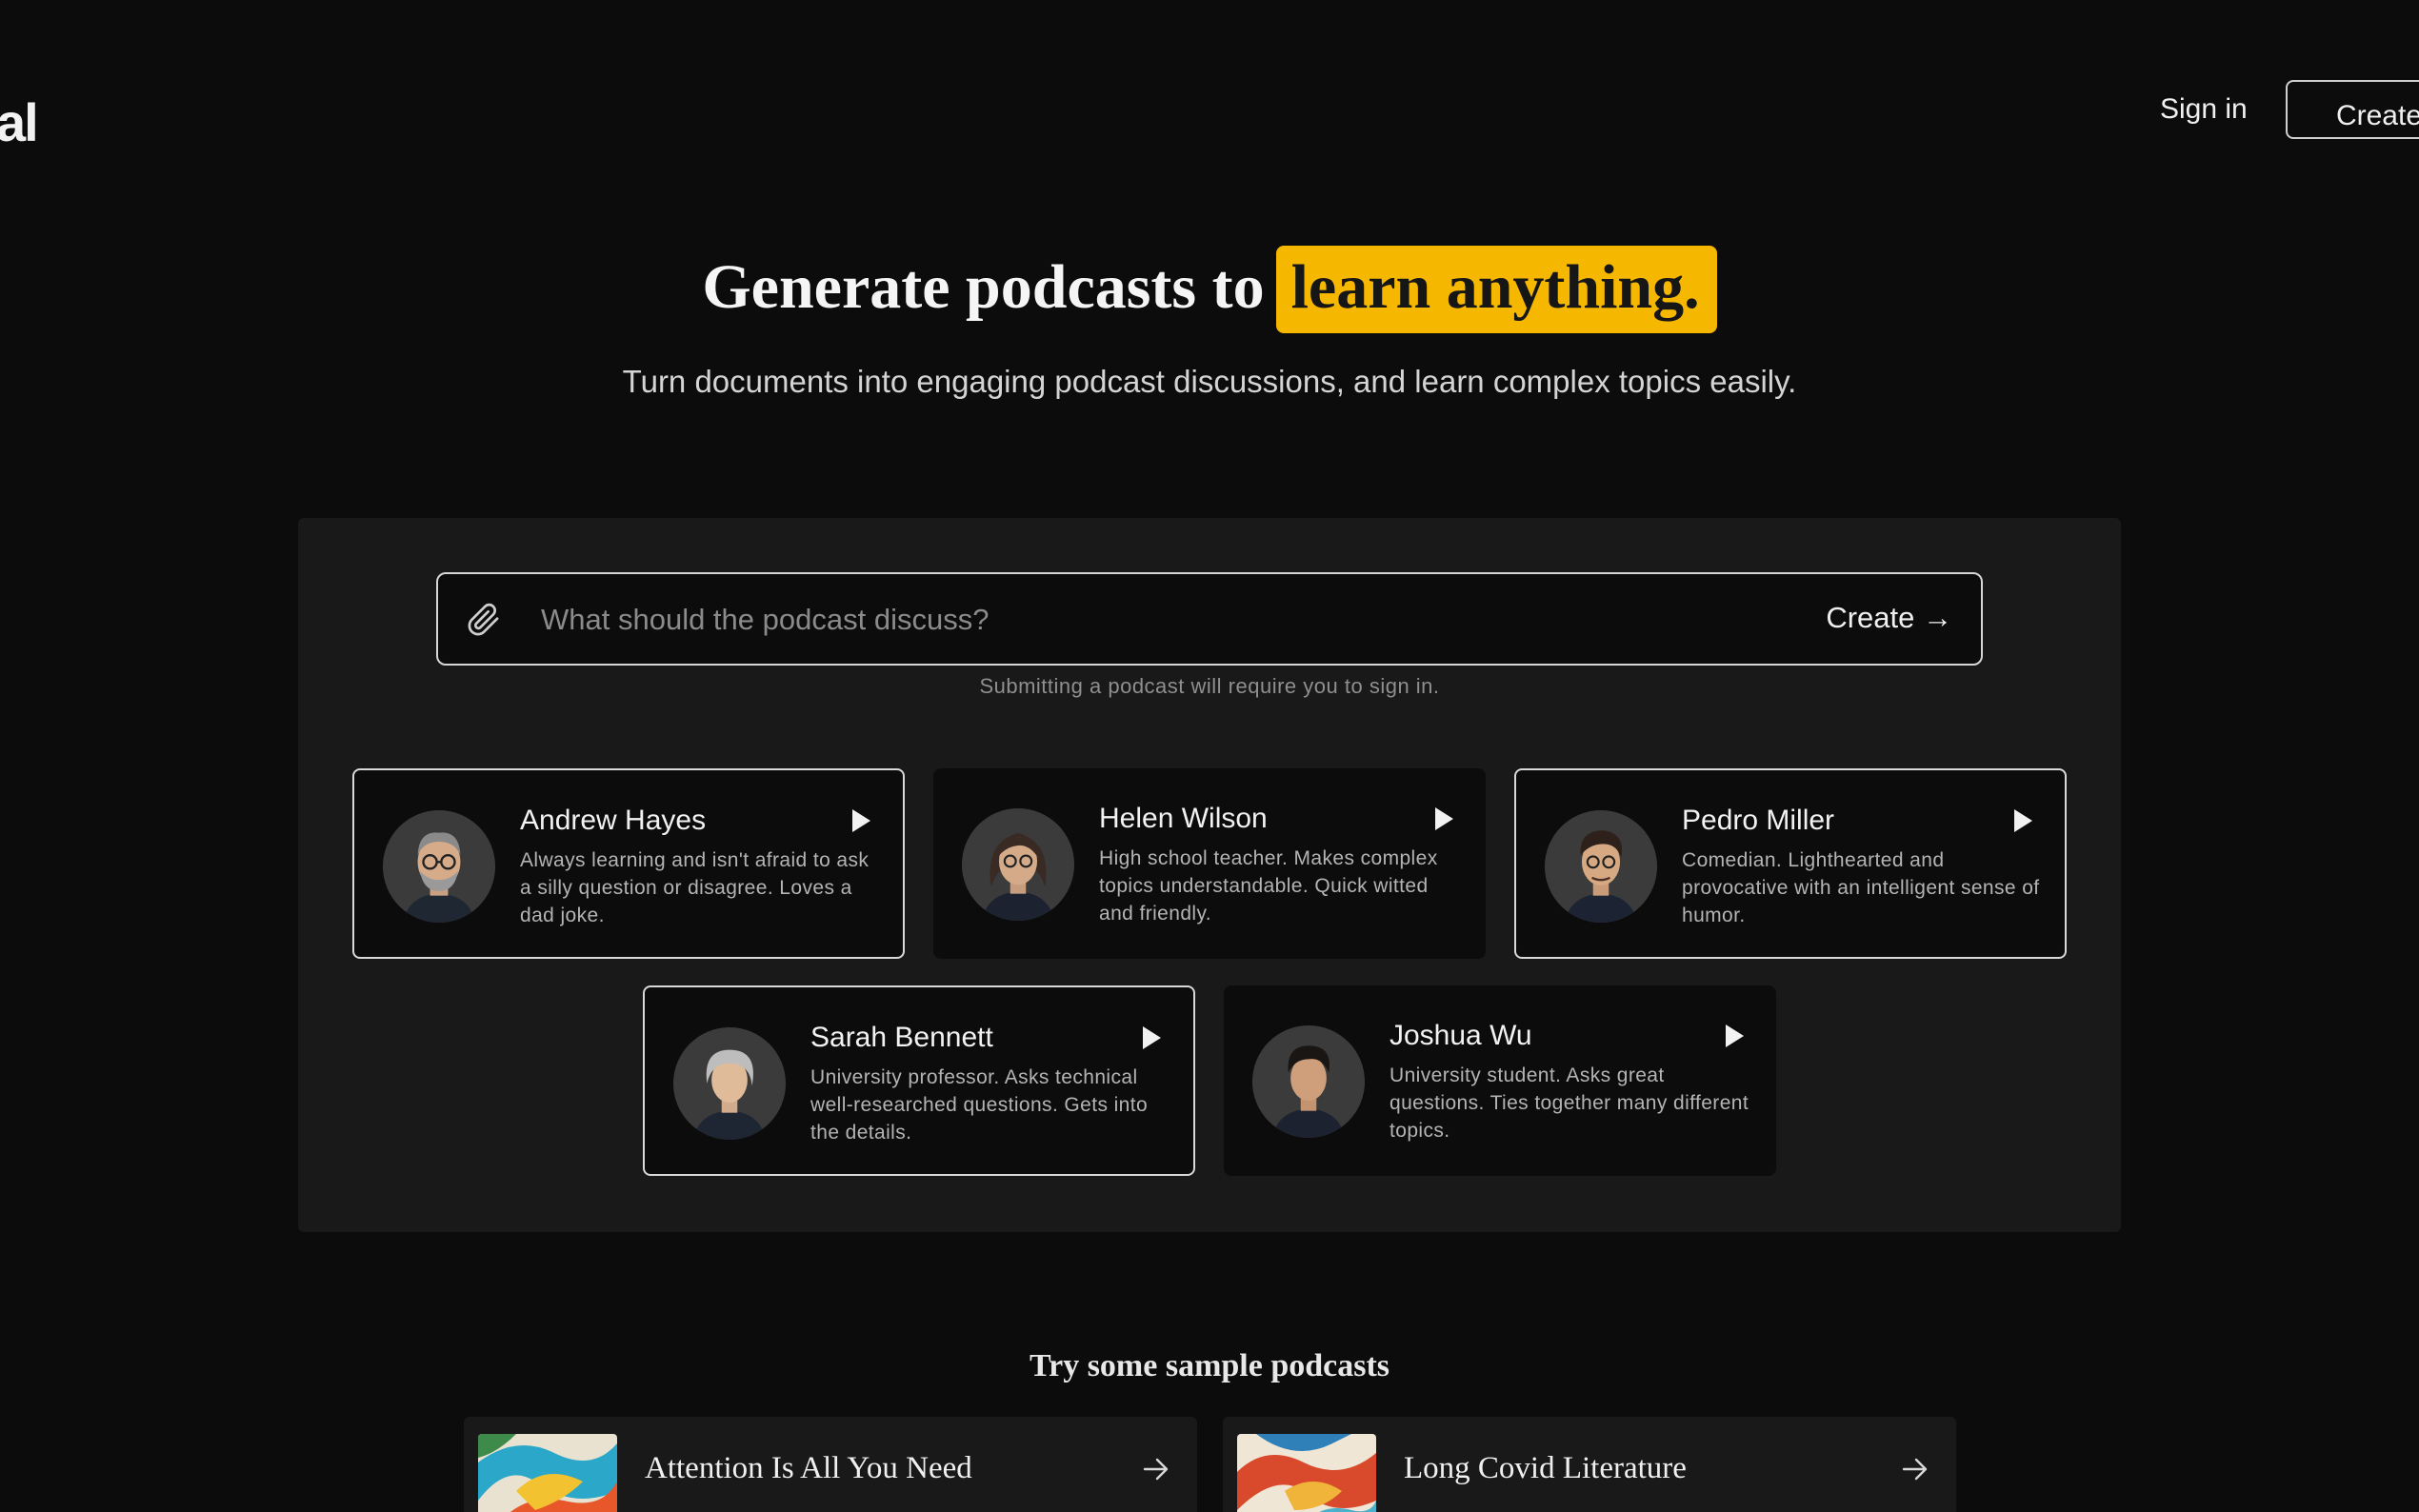 The width and height of the screenshot is (2419, 1512). I want to click on paperclip-icon, so click(484, 620).